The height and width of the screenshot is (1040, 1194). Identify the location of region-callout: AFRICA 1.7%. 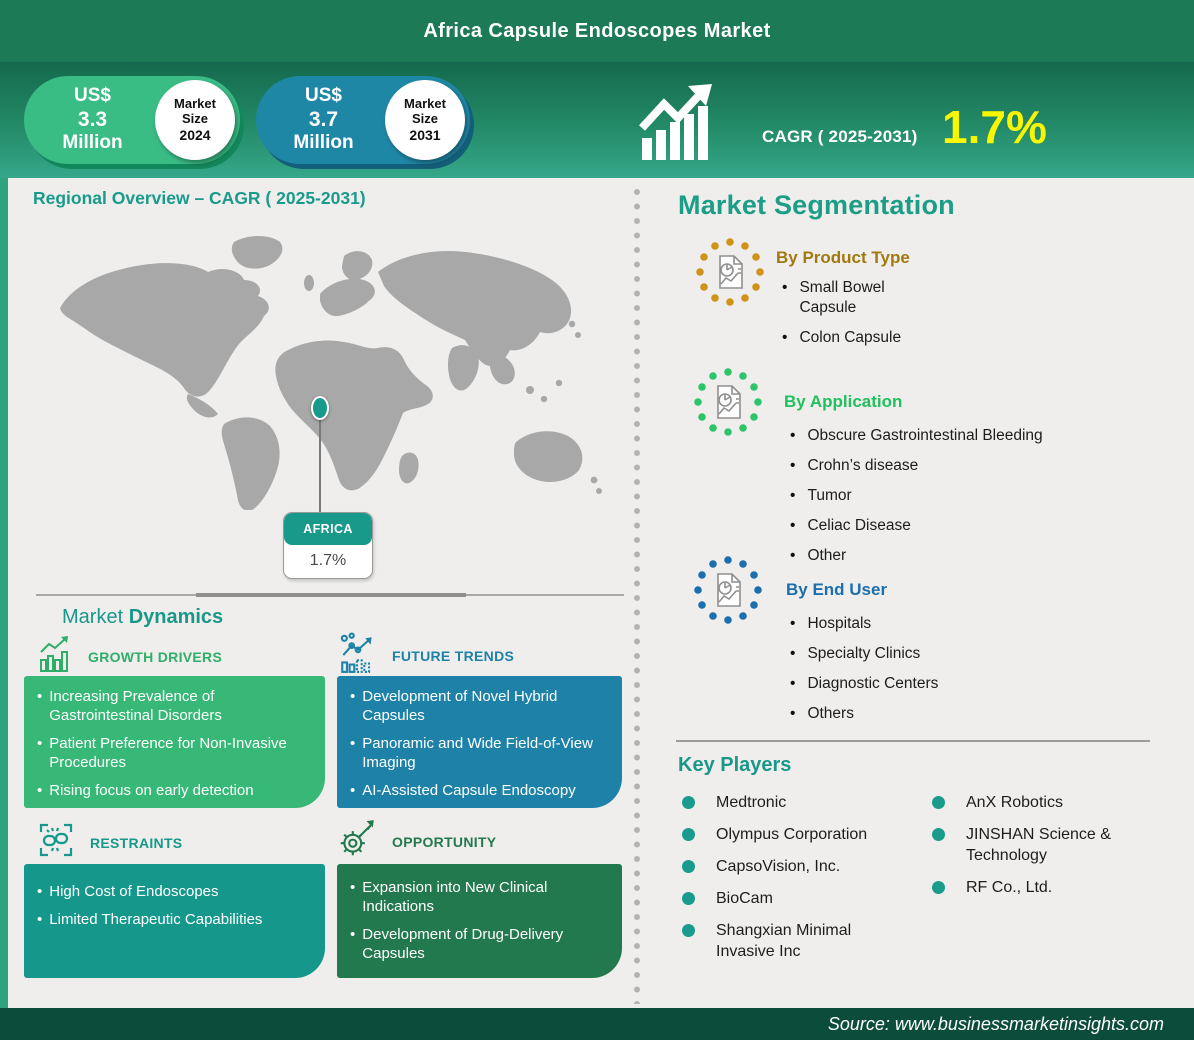
(328, 545).